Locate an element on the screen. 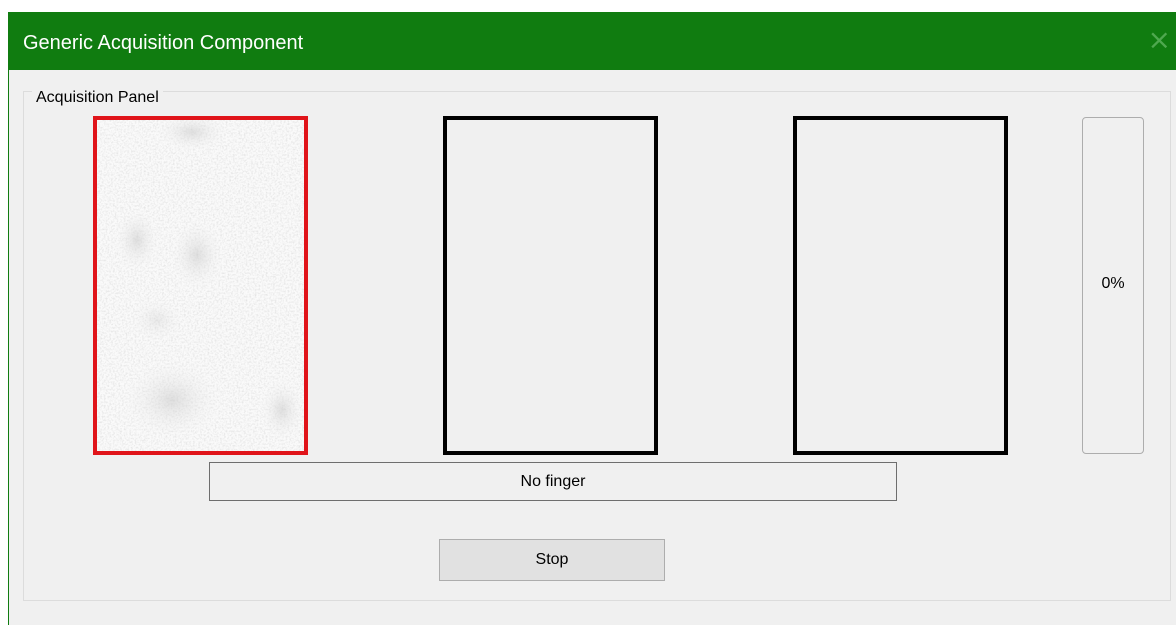  fingerprint-image is located at coordinates (200, 285).